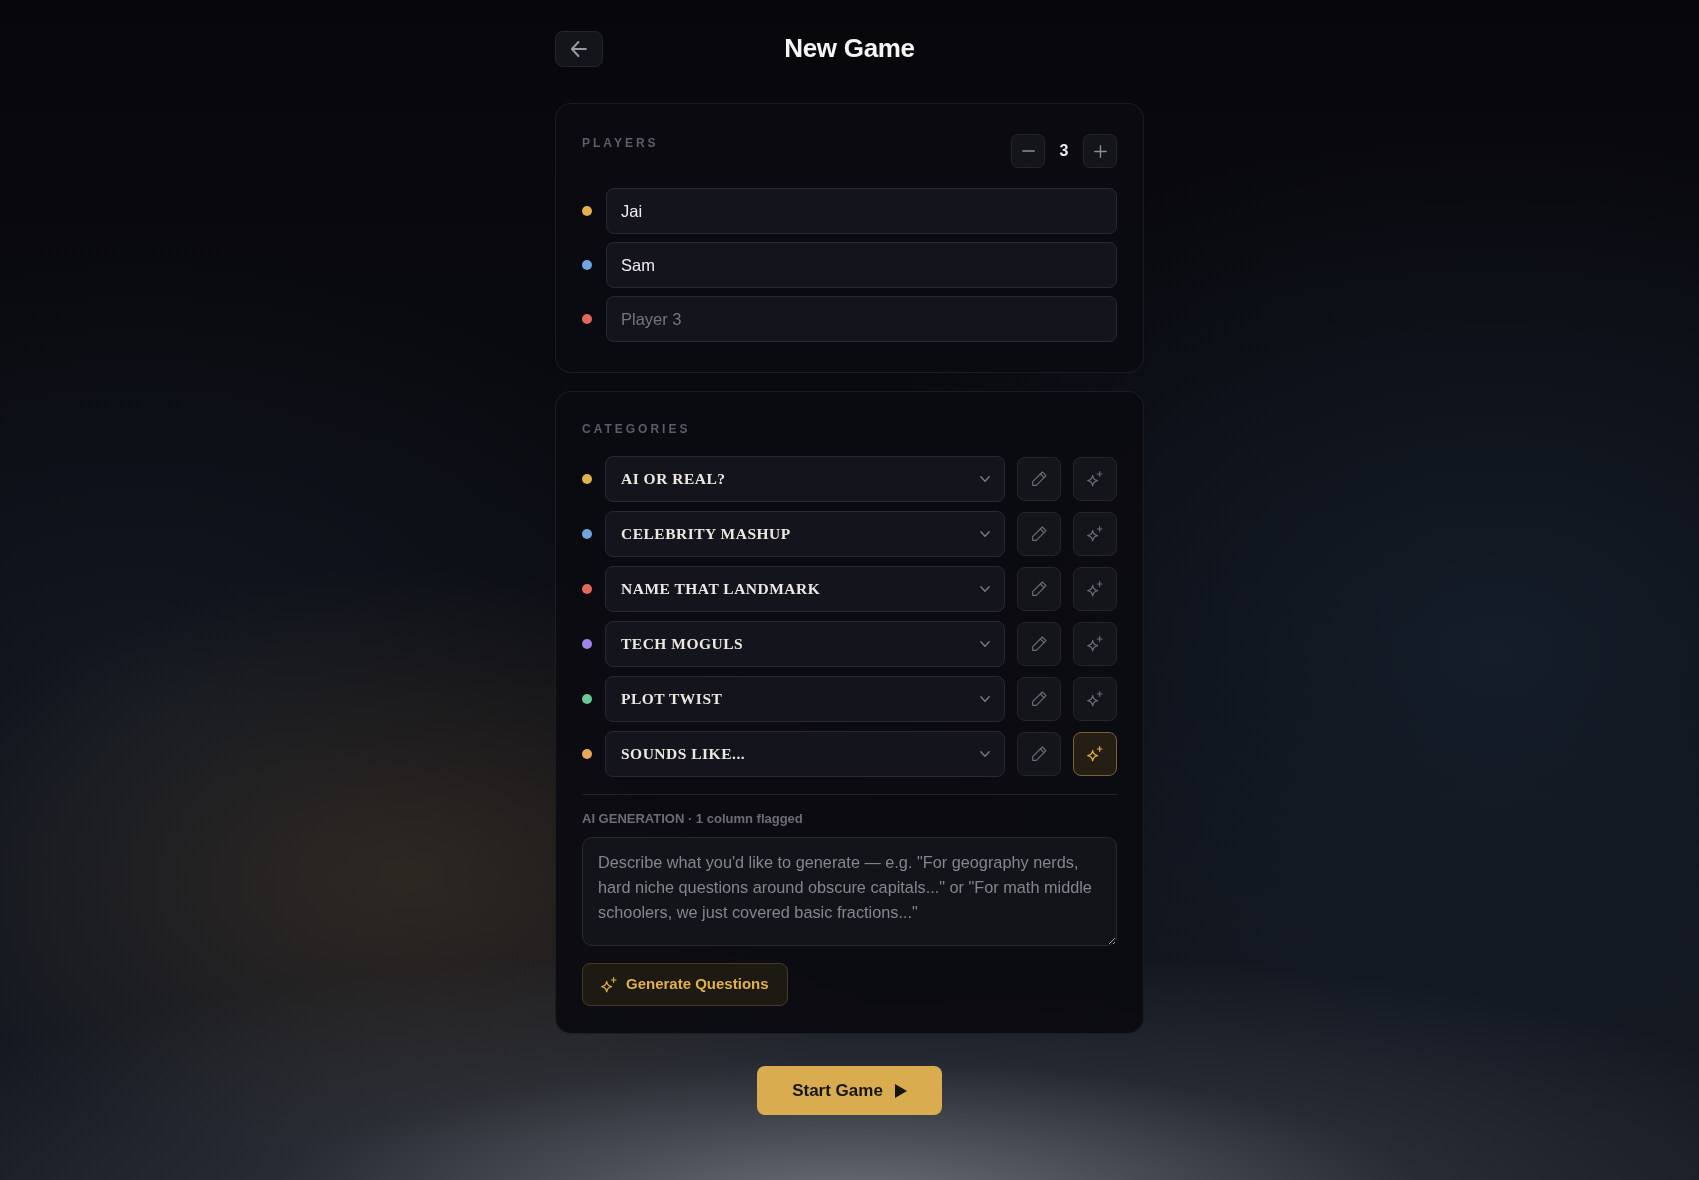 Image resolution: width=1699 pixels, height=1180 pixels. I want to click on minus-icon, so click(1028, 151).